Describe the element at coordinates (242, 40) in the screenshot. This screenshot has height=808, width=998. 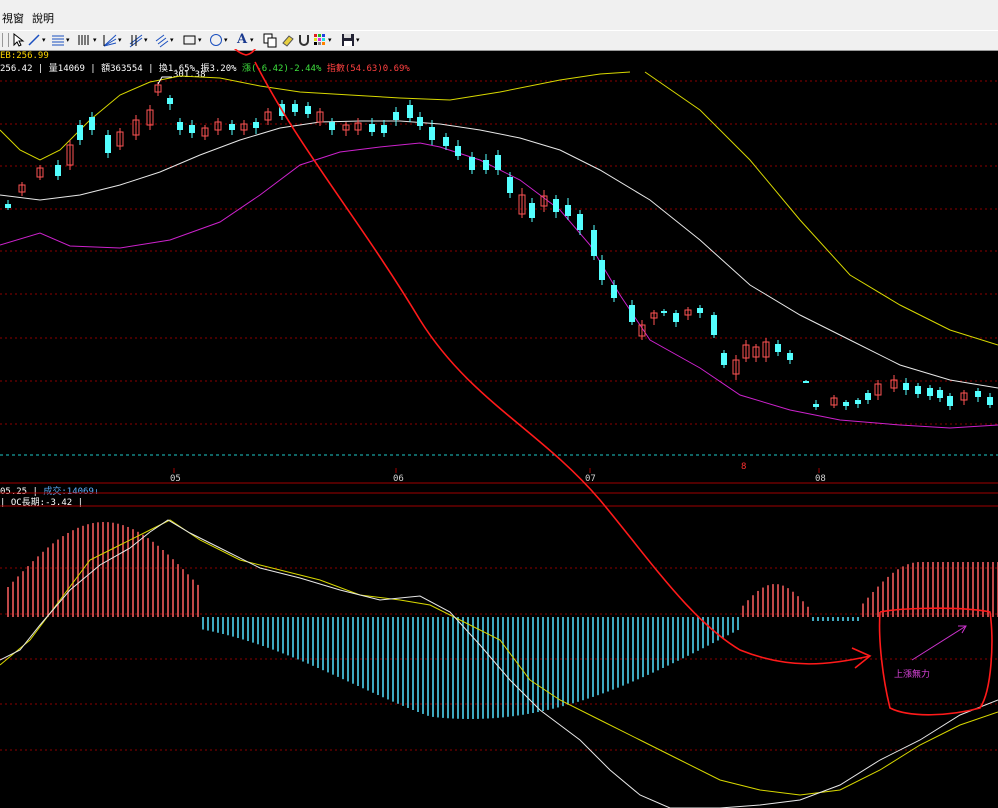
I see `text-tool-icon: A` at that location.